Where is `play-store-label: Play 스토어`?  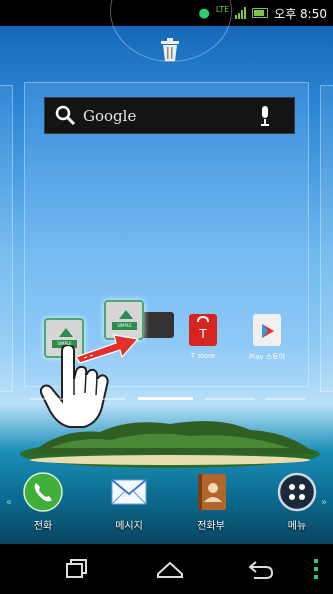 play-store-label: Play 스토어 is located at coordinates (267, 357).